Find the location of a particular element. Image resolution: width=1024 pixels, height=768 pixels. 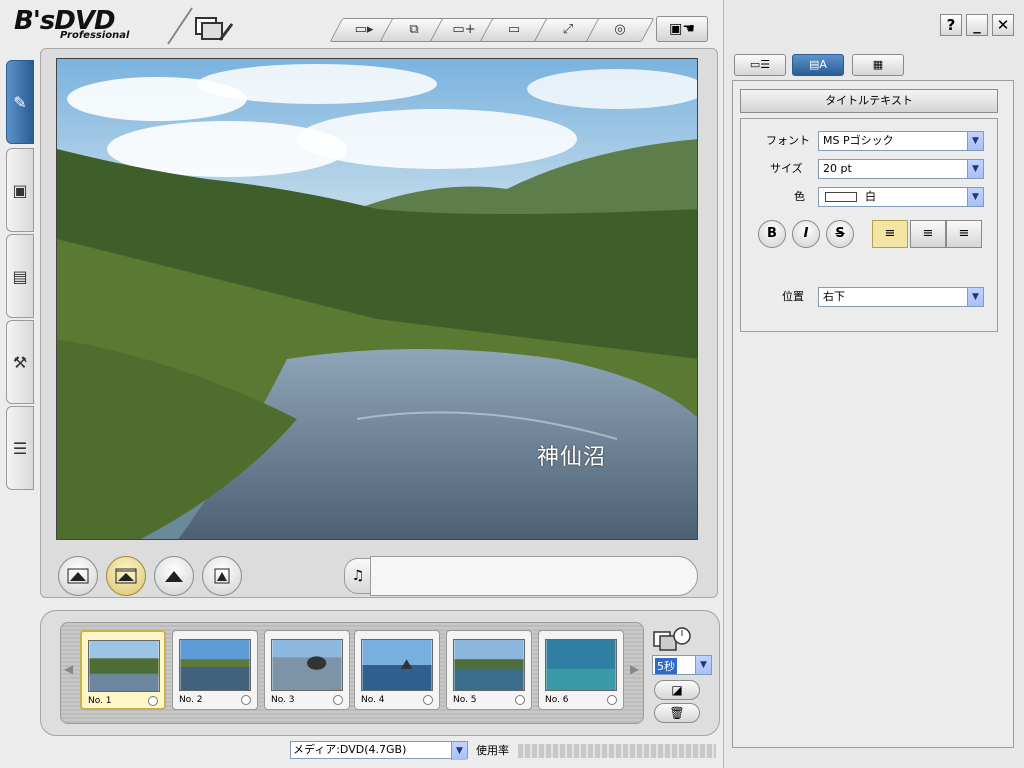

tab-photo: ▤ is located at coordinates (20, 276).